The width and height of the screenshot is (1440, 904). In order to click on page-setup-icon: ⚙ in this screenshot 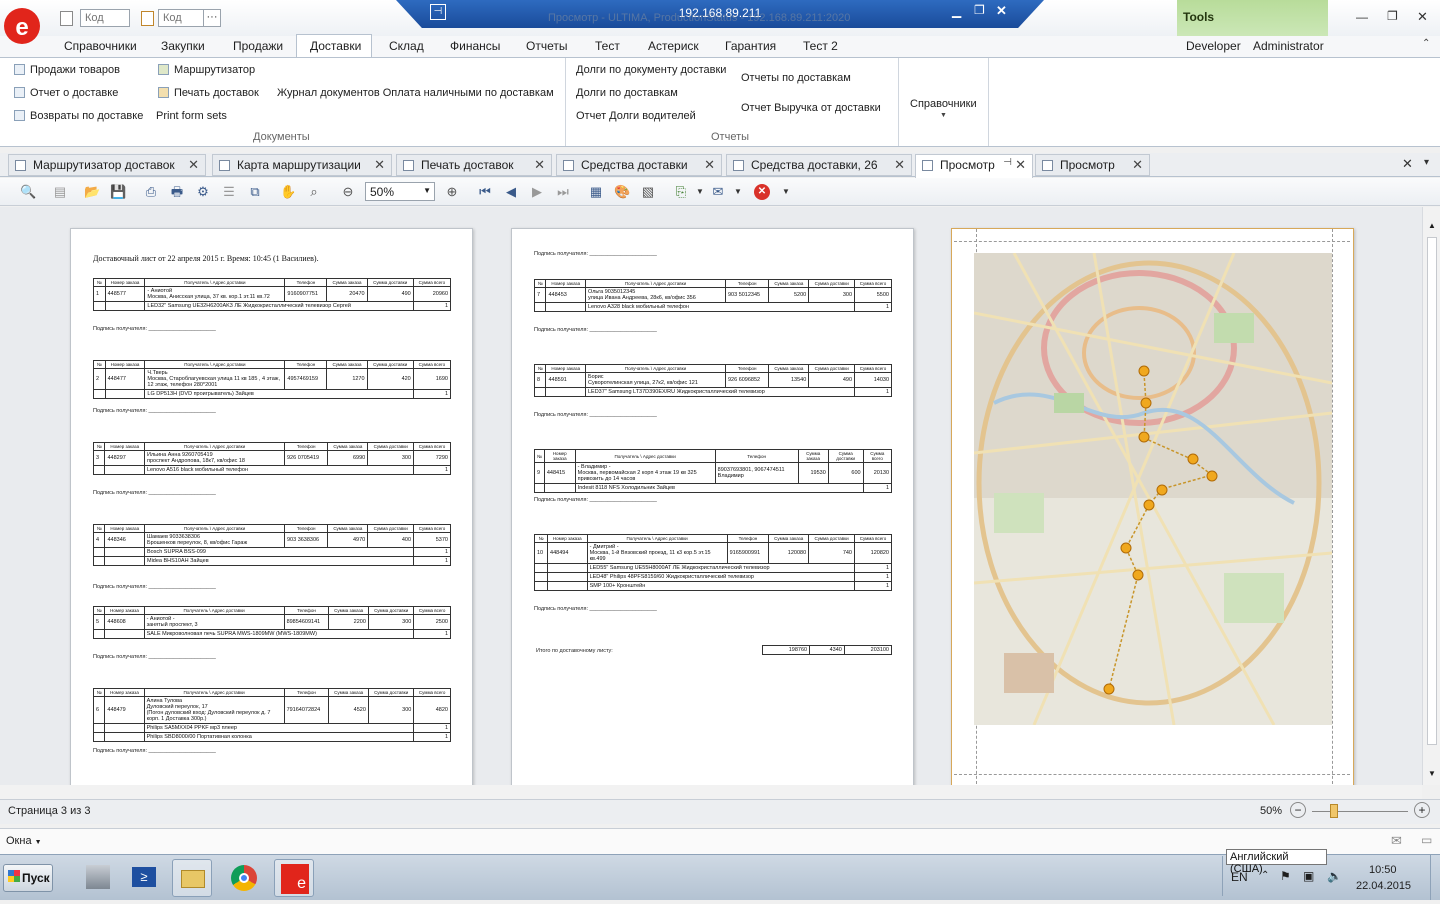, I will do `click(203, 192)`.